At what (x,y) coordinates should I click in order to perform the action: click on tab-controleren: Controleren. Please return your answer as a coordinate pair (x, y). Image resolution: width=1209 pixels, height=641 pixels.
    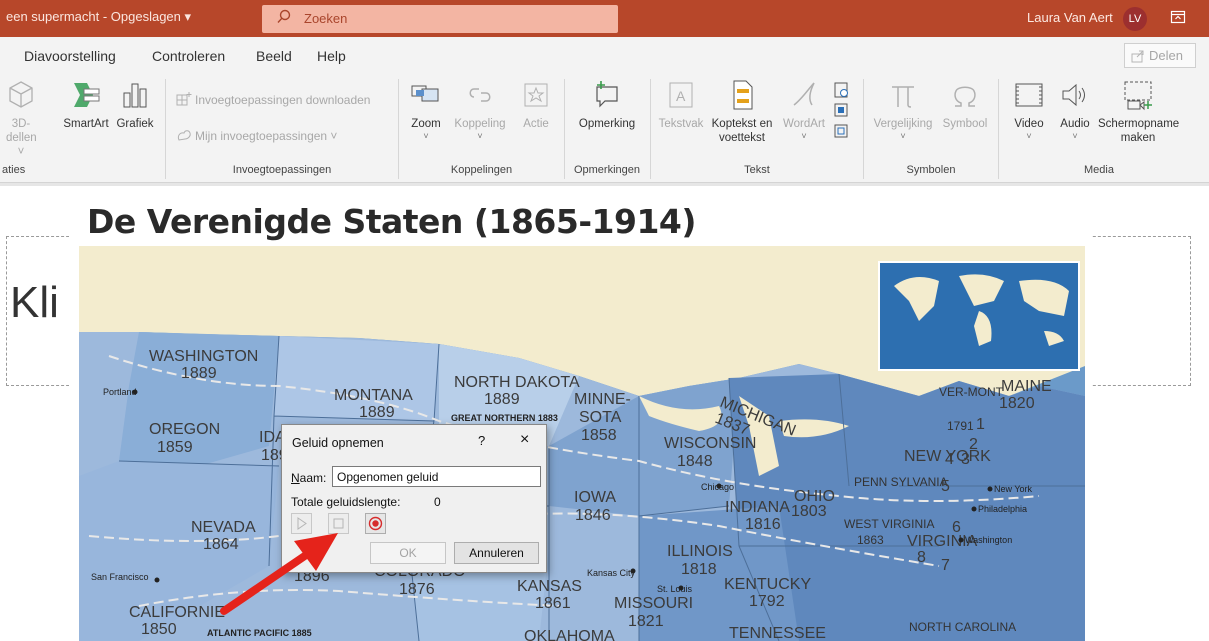
    Looking at the image, I should click on (188, 56).